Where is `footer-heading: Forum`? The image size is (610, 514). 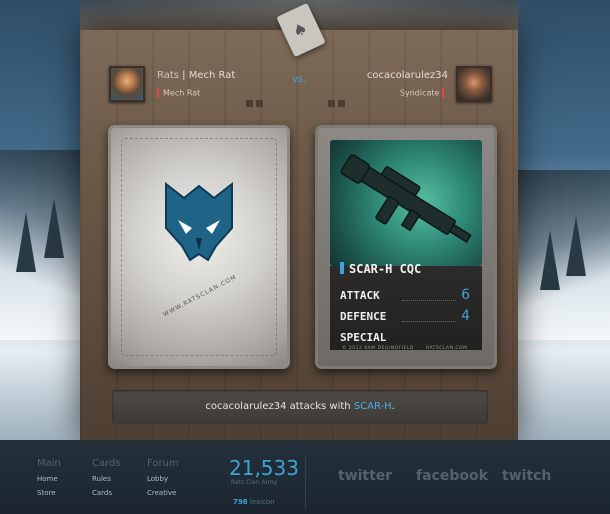 footer-heading: Forum is located at coordinates (163, 463).